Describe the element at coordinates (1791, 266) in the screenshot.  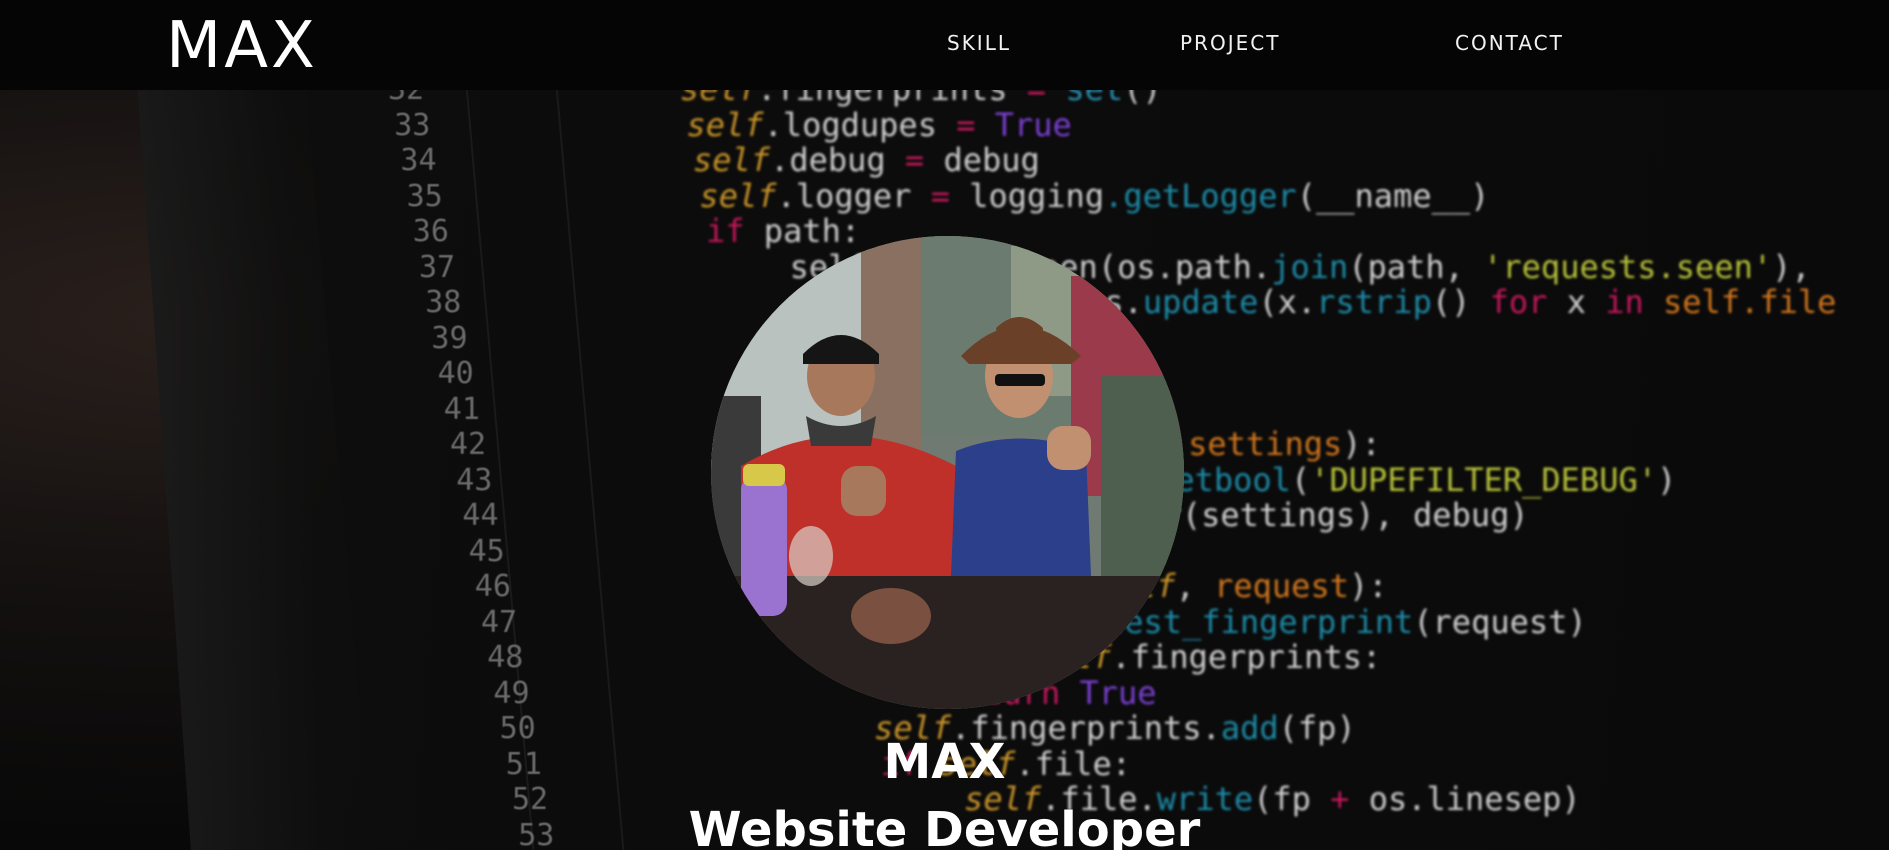
I see `code-token: ),` at that location.